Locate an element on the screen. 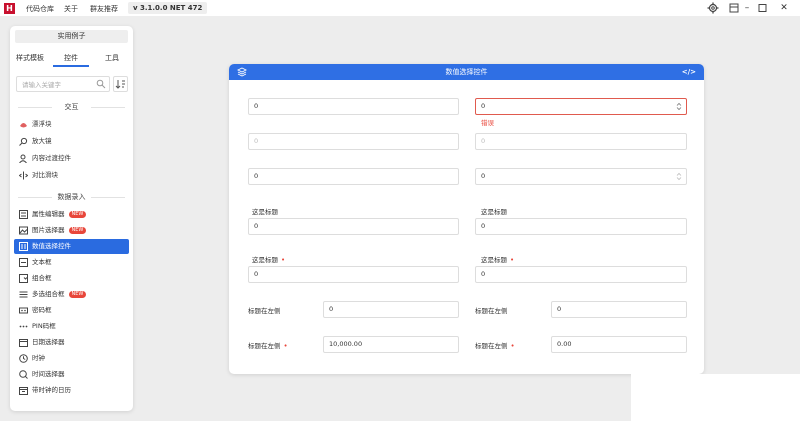  close-icon: ✕ is located at coordinates (784, 8).